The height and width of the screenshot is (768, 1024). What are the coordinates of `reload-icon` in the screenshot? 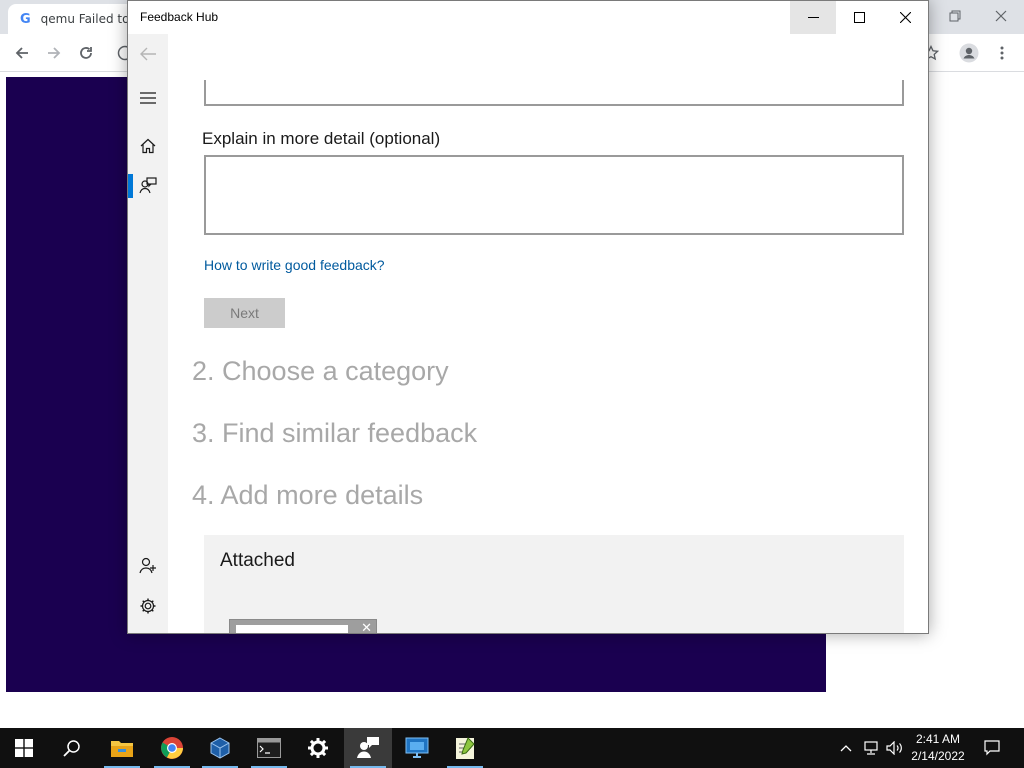 It's located at (86, 53).